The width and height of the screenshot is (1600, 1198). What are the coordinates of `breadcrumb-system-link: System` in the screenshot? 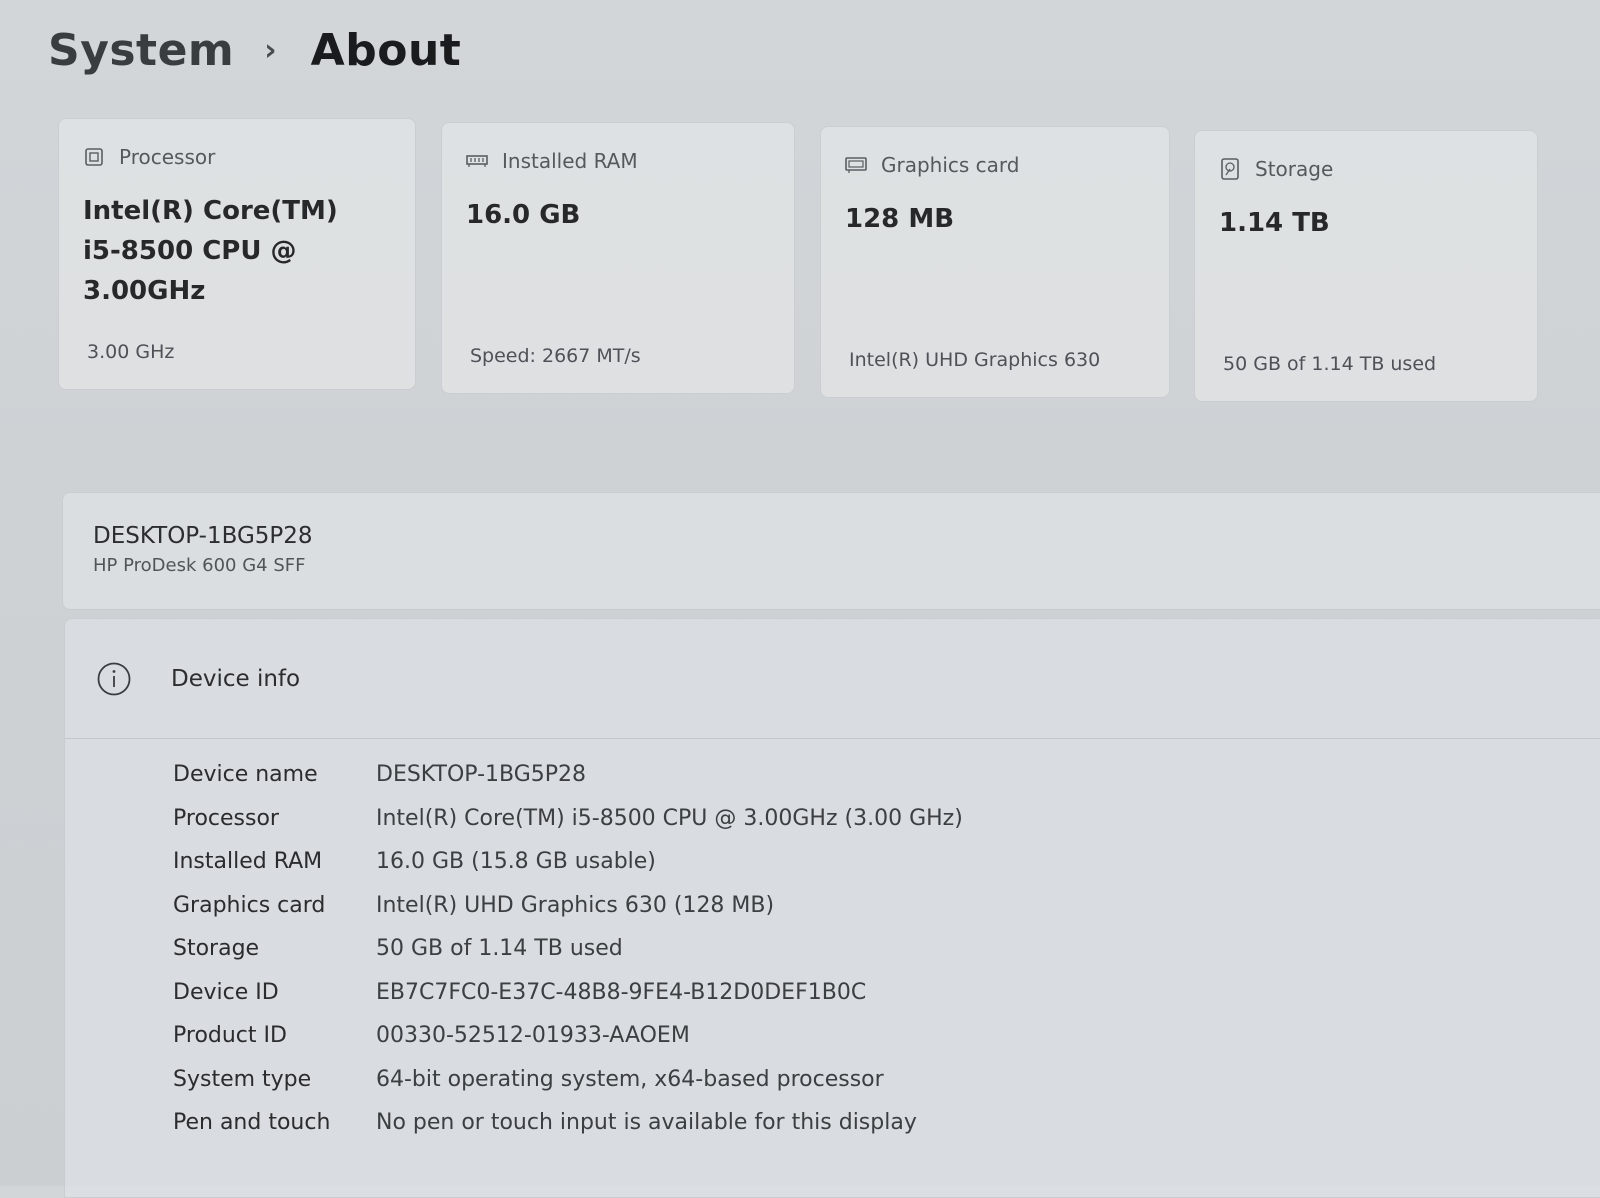 It's located at (141, 50).